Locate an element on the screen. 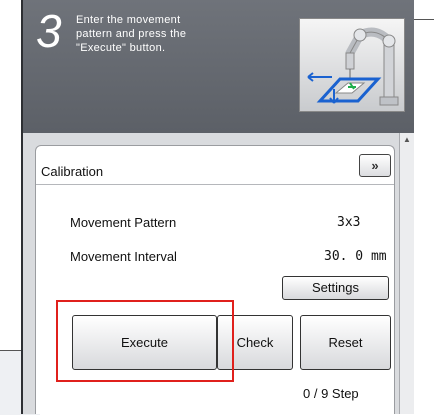 This screenshot has width=434, height=415. robot-arm-illustration is located at coordinates (352, 65).